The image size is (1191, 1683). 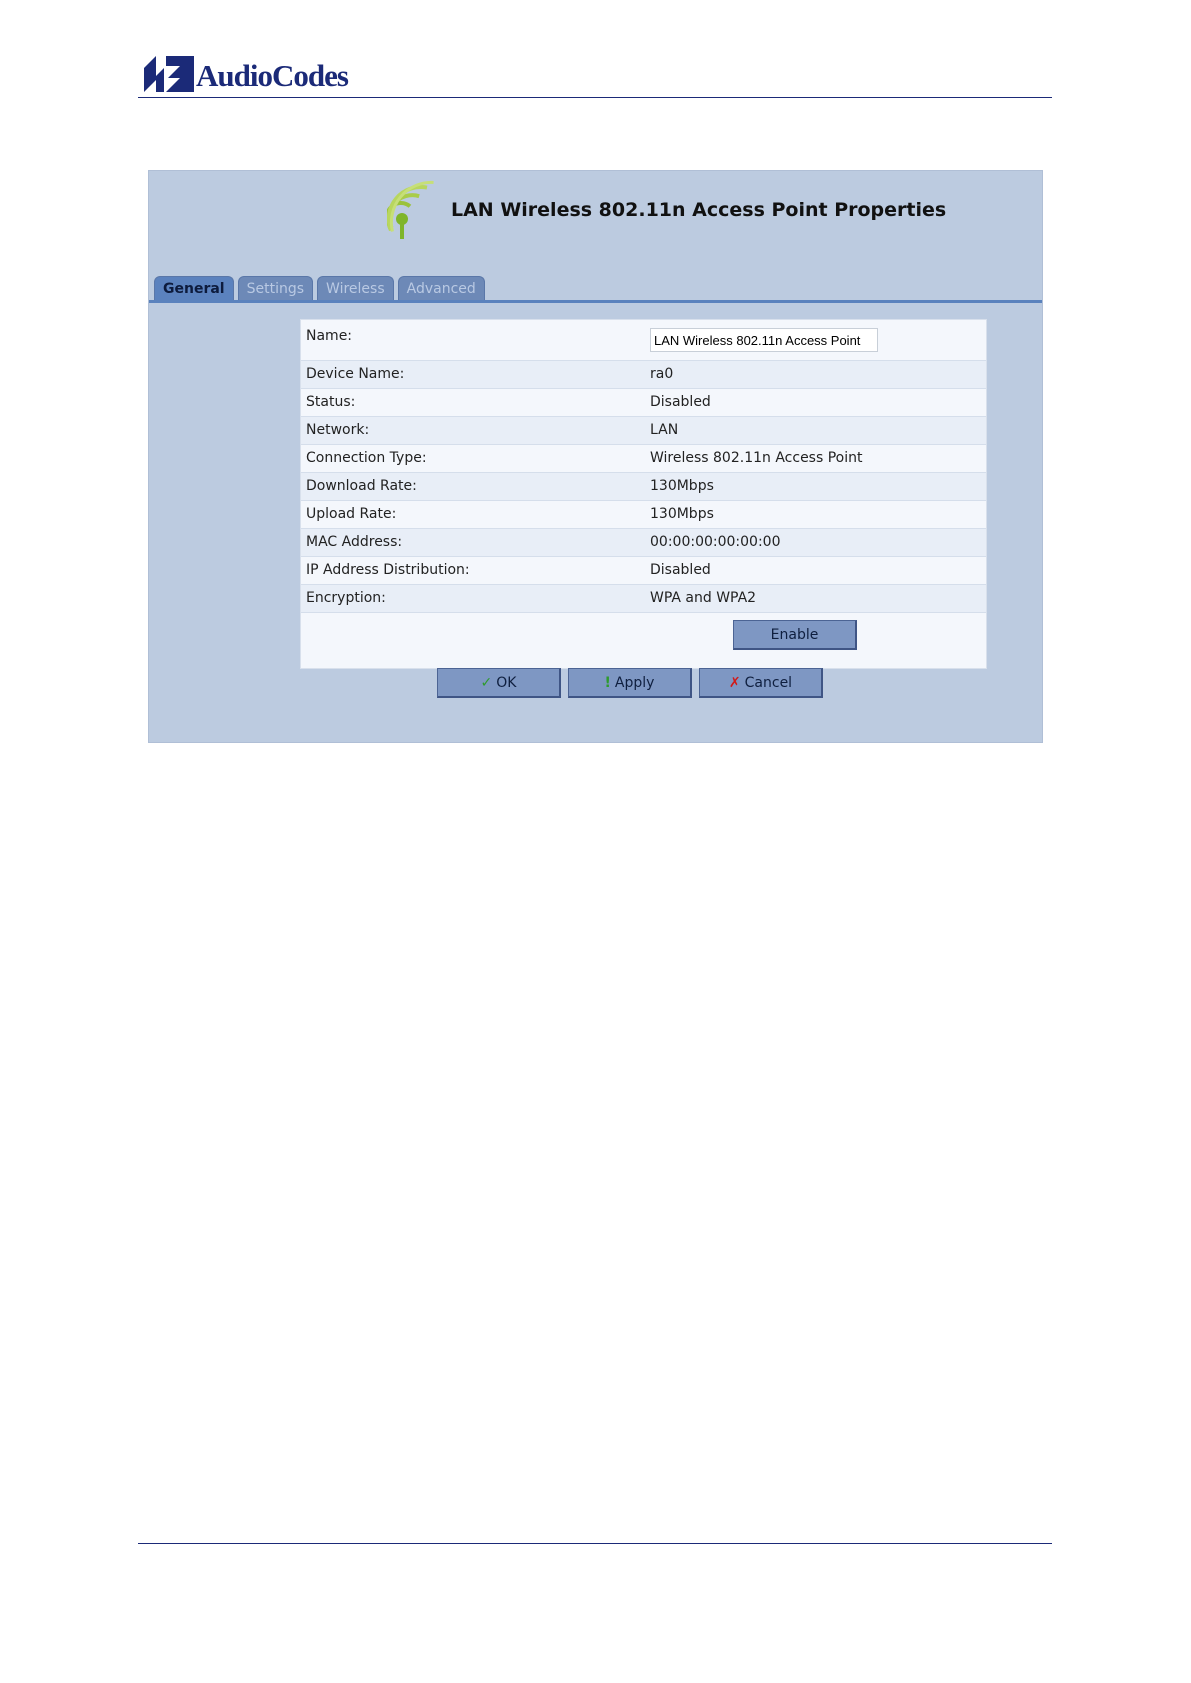 I want to click on name-row: Name:, so click(x=643, y=340).